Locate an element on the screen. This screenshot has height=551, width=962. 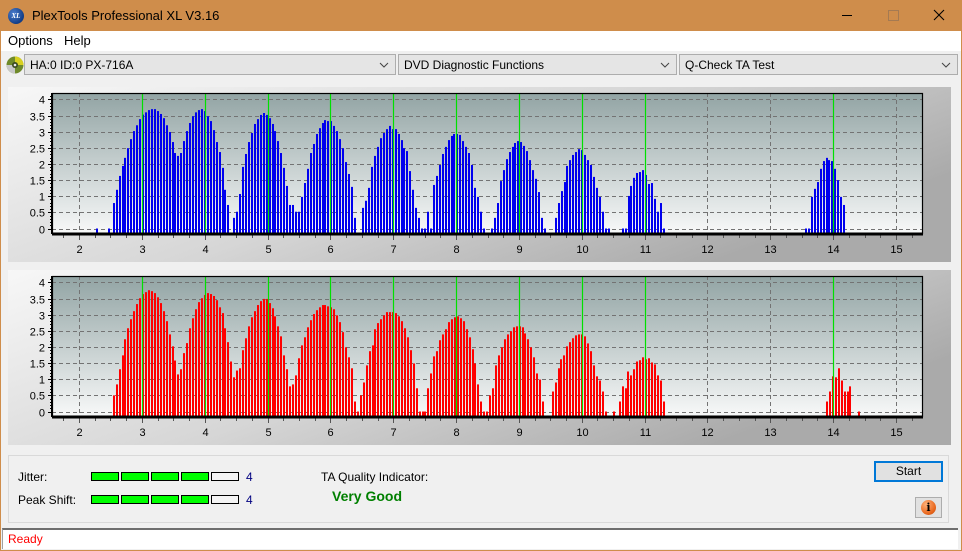
function-select: DVD Diagnostic Functions is located at coordinates (537, 64).